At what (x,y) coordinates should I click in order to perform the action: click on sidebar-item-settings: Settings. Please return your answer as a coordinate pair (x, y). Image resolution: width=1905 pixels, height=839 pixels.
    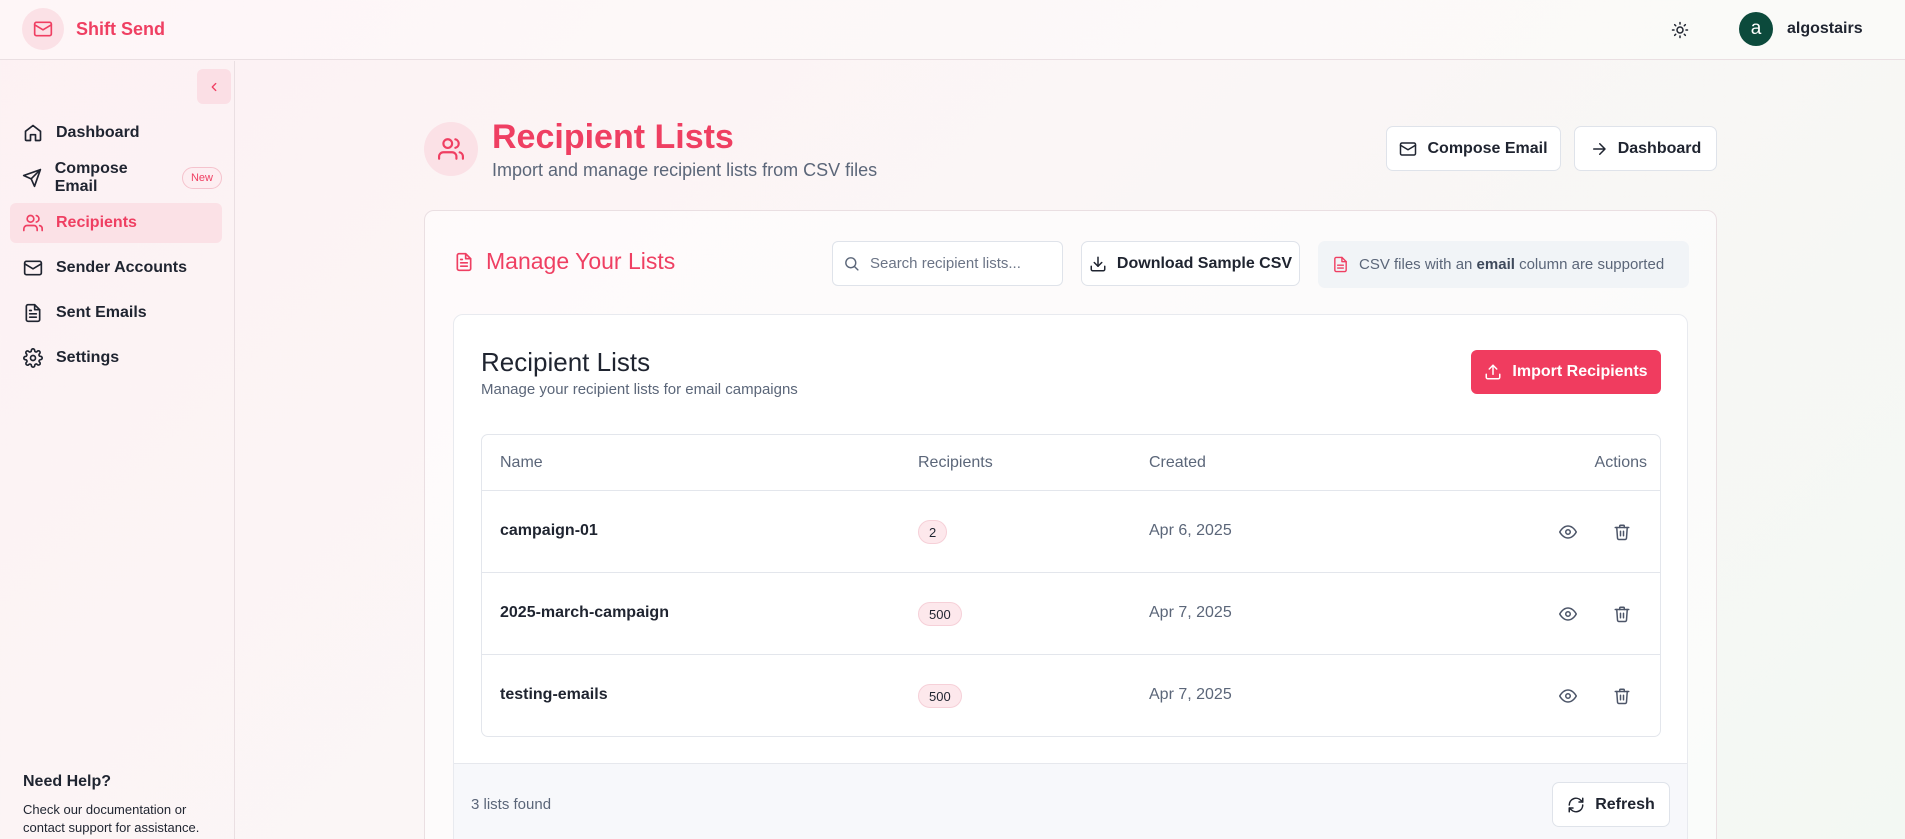
    Looking at the image, I should click on (116, 358).